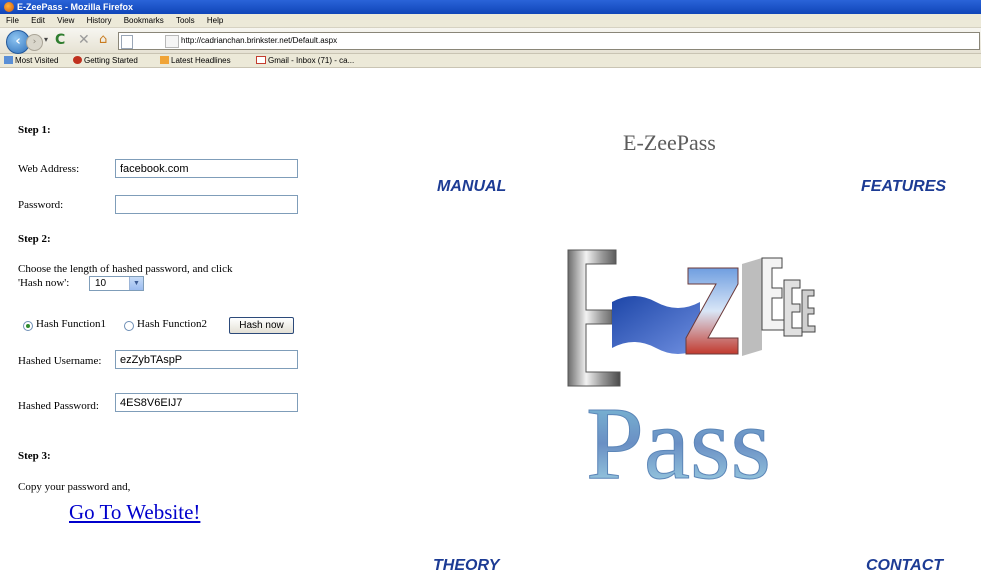 Image resolution: width=981 pixels, height=580 pixels. What do you see at coordinates (172, 41) in the screenshot?
I see `site-icon` at bounding box center [172, 41].